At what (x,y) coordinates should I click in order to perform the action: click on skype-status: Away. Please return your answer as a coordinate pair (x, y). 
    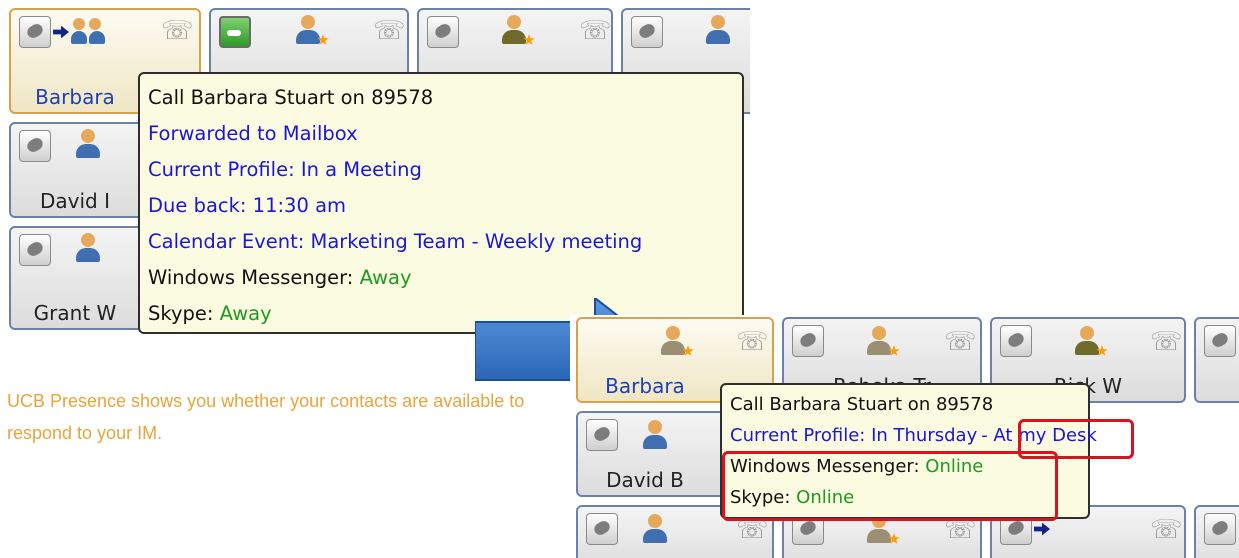
    Looking at the image, I should click on (245, 313).